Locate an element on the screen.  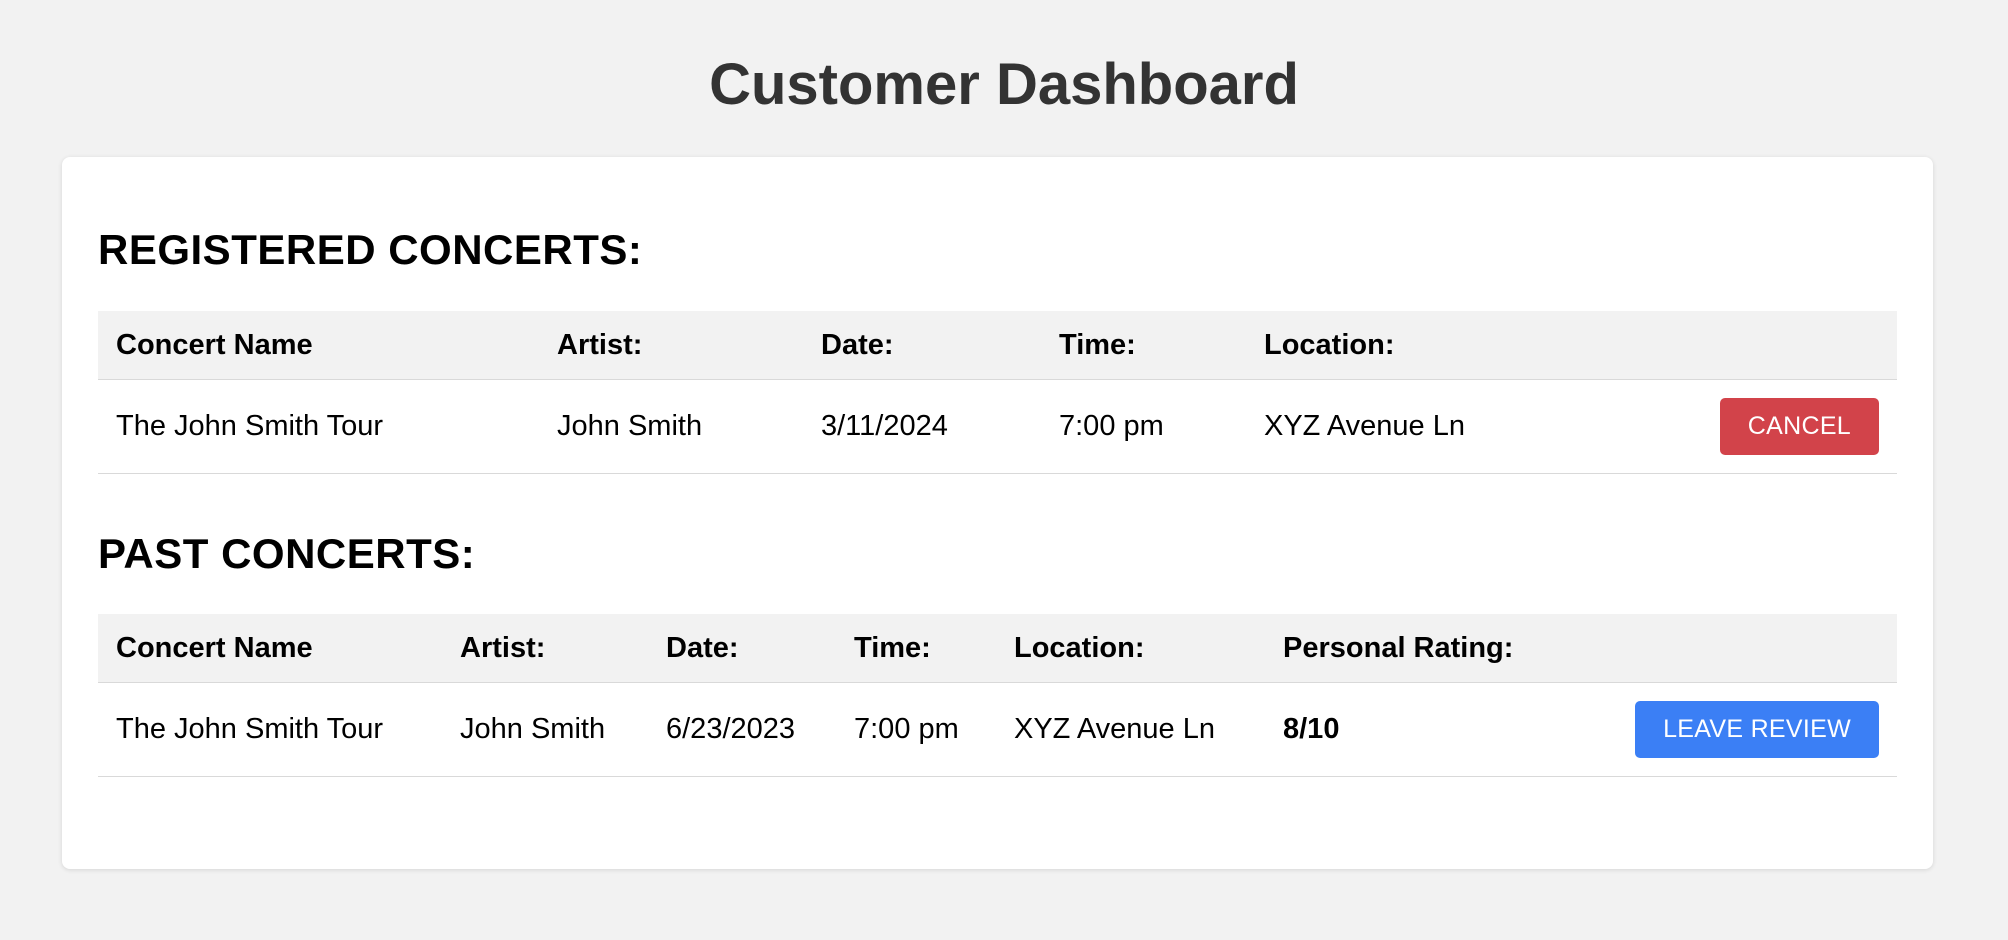
personal-rating-cell: 8/10 is located at coordinates (1405, 729).